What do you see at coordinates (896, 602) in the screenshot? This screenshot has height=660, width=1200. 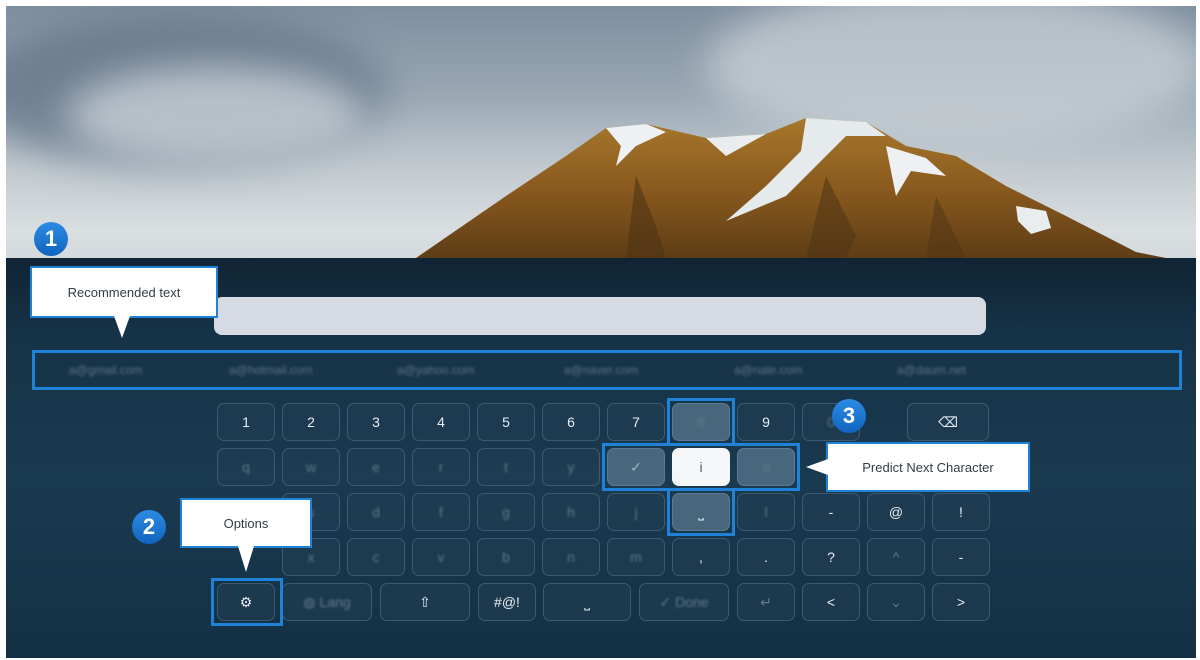 I see `down-arrow-key: ⌄` at bounding box center [896, 602].